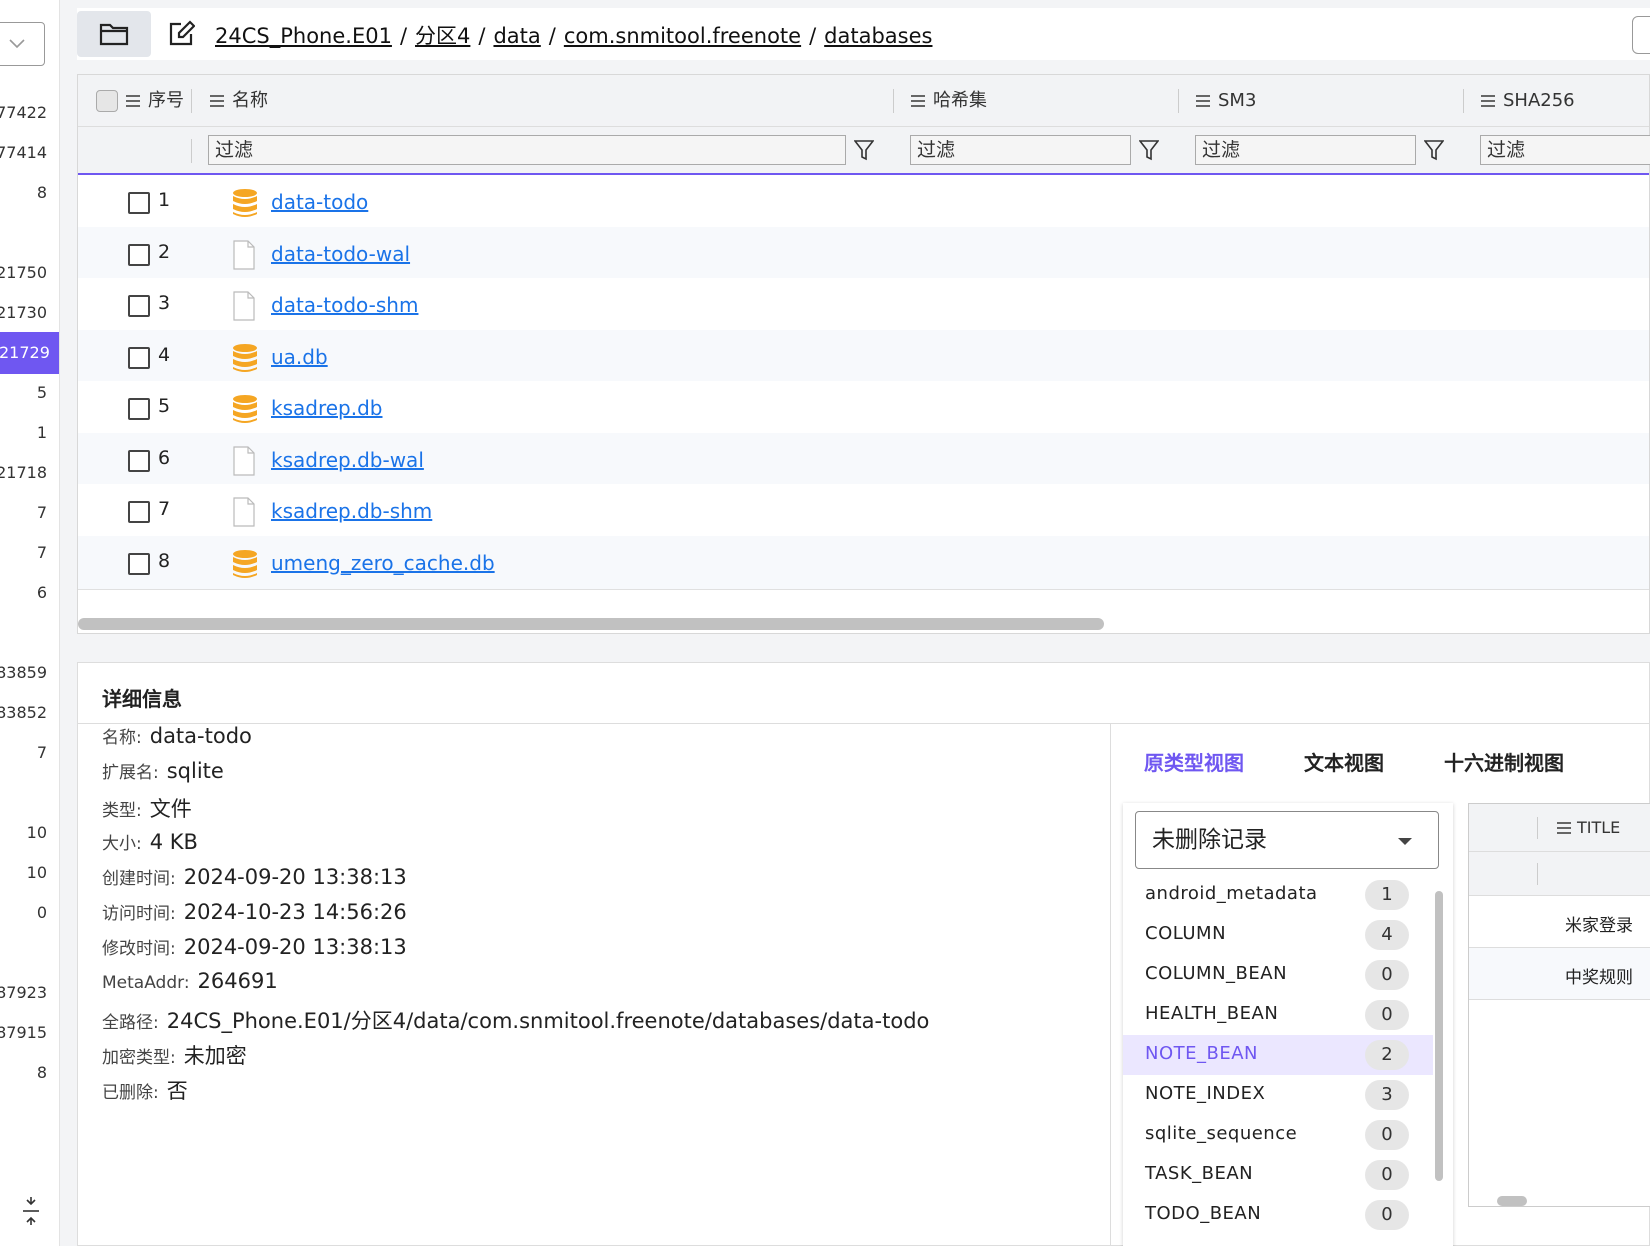  What do you see at coordinates (1278, 1215) in the screenshot?
I see `db-table-item: TODO_BEAN 0` at bounding box center [1278, 1215].